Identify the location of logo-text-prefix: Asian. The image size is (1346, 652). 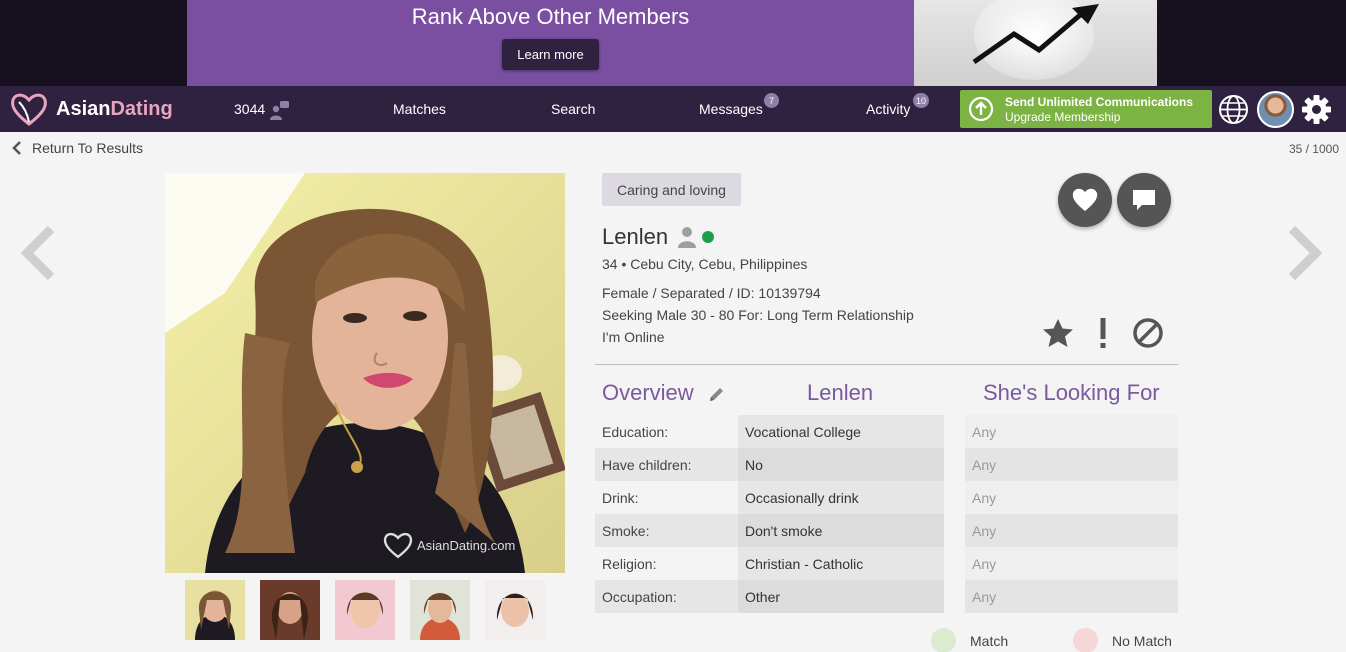
(83, 108).